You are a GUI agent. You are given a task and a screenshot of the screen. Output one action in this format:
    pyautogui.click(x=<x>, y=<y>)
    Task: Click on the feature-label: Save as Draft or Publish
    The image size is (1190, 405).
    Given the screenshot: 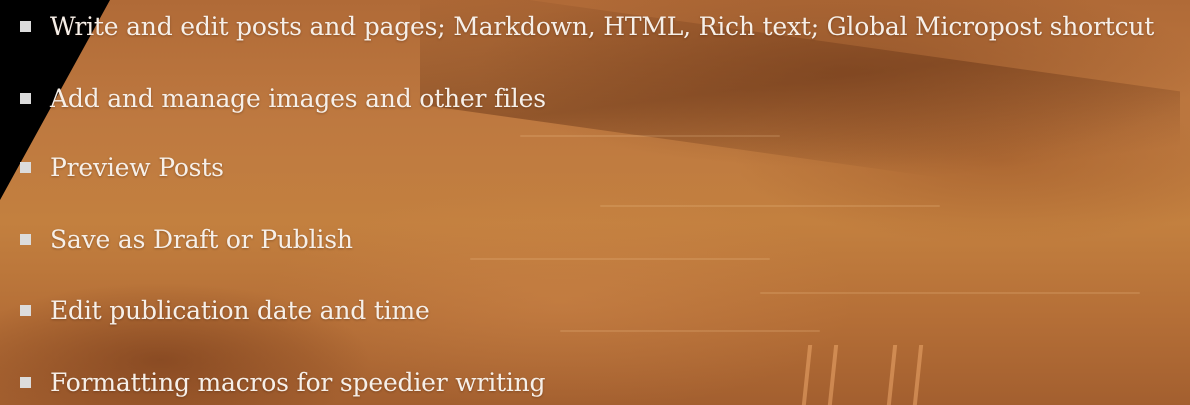 What is the action you would take?
    pyautogui.click(x=201, y=239)
    